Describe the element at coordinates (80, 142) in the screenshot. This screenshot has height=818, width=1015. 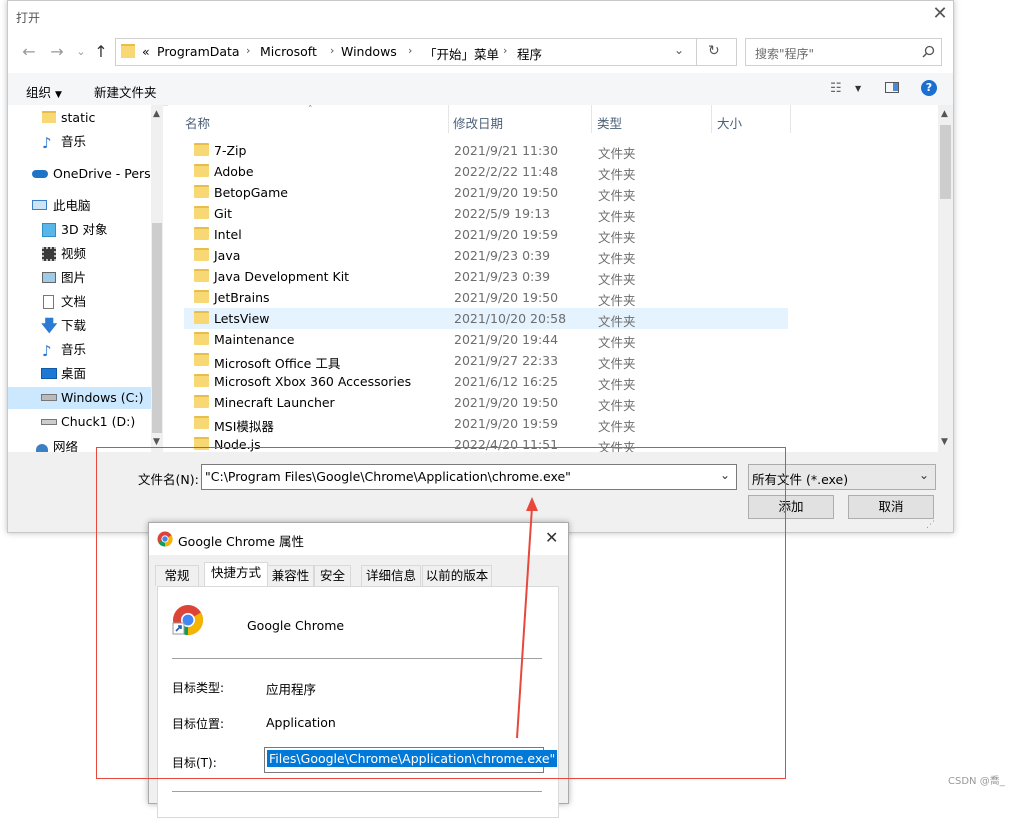
I see `nav-item-music: ♪ 音乐` at that location.